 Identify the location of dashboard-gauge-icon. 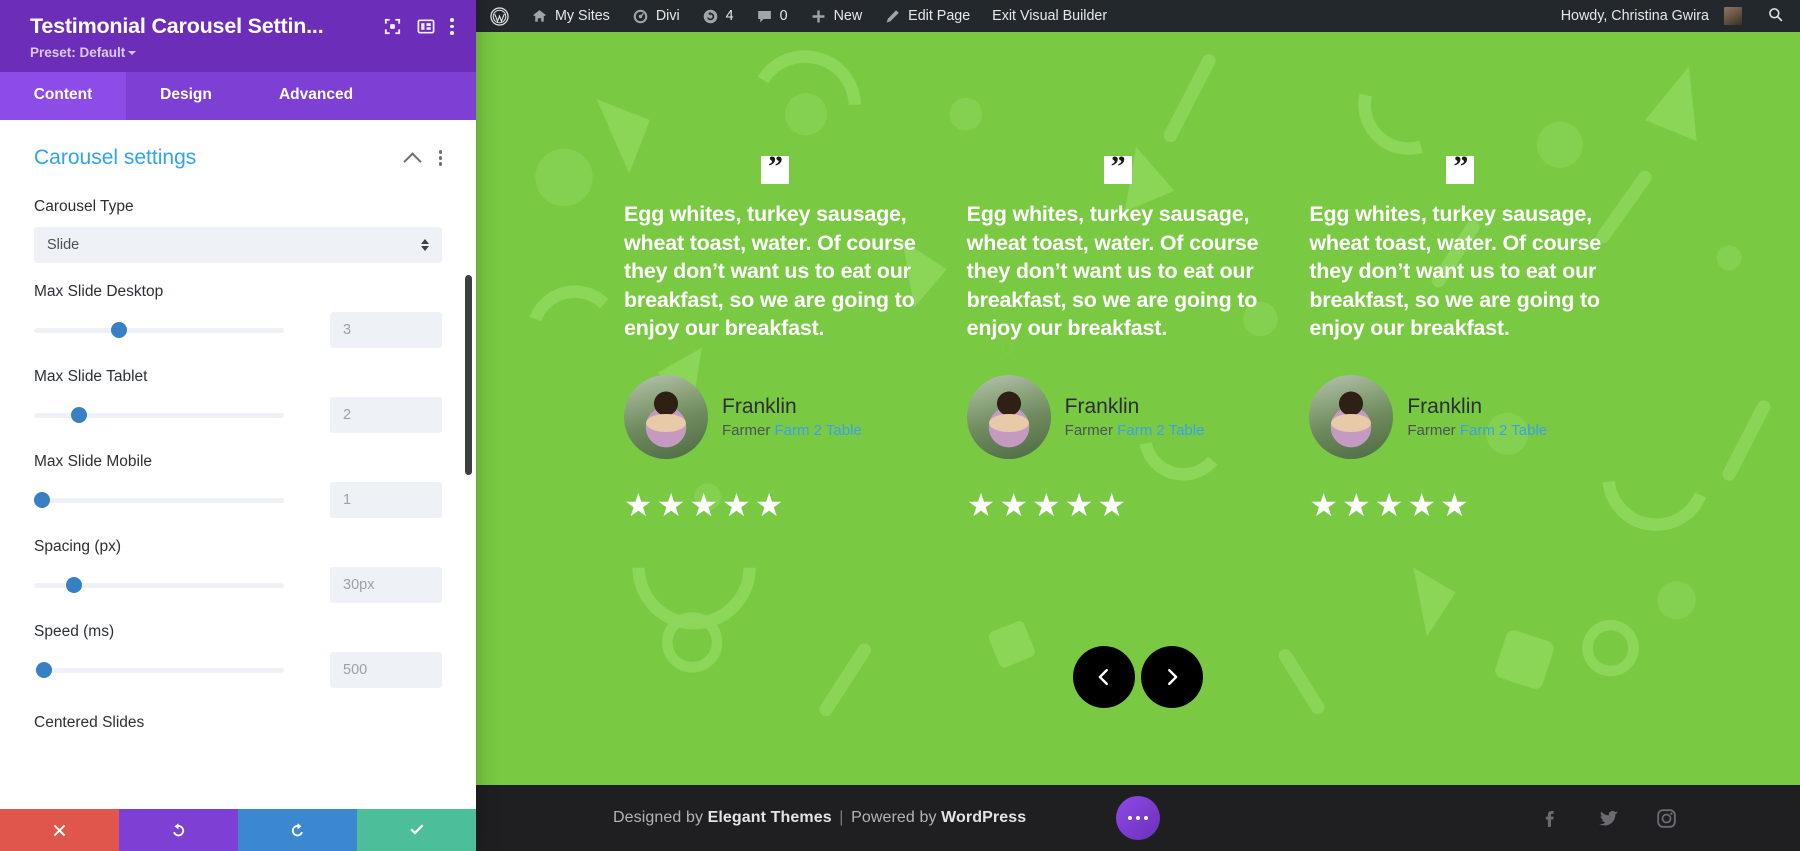
(640, 16).